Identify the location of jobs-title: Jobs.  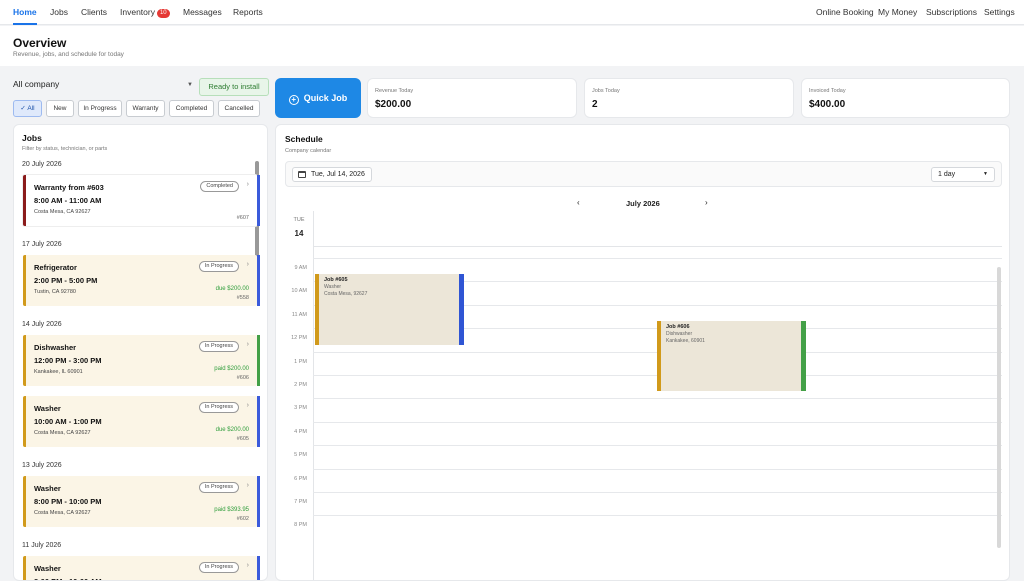
(32, 138).